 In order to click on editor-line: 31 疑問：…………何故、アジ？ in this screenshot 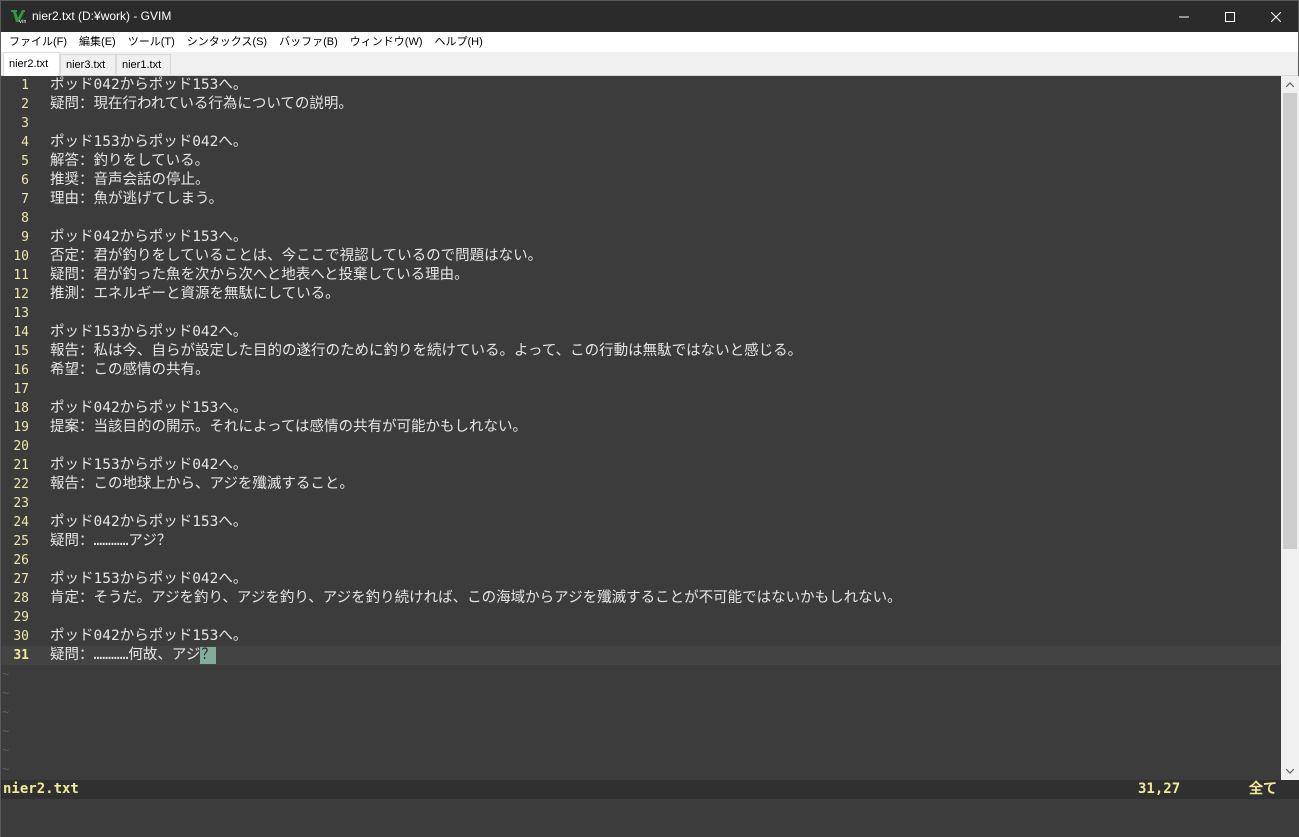, I will do `click(641, 655)`.